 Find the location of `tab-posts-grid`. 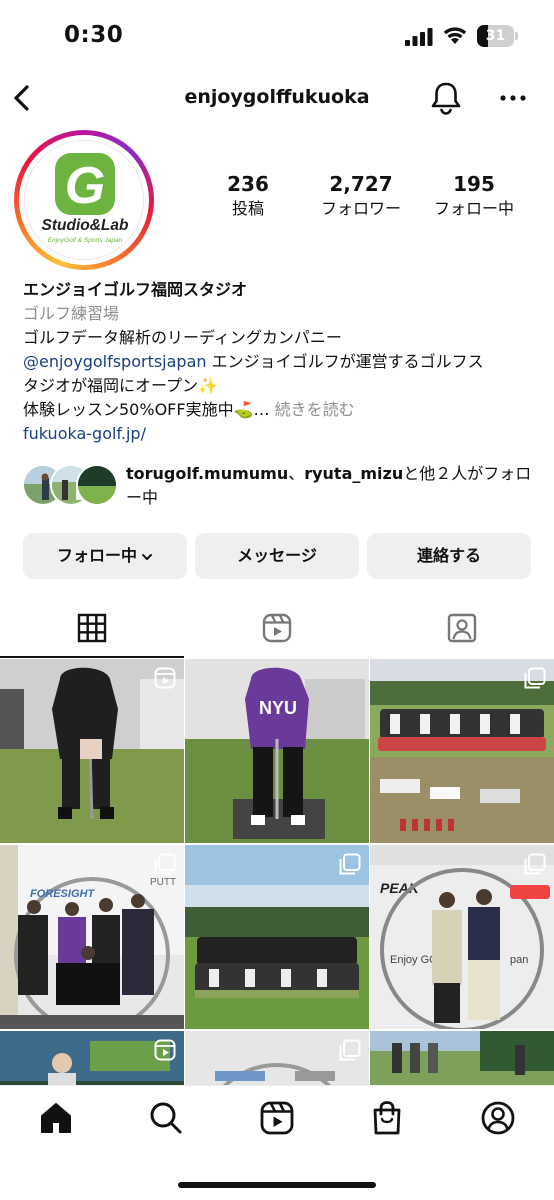

tab-posts-grid is located at coordinates (92, 629).